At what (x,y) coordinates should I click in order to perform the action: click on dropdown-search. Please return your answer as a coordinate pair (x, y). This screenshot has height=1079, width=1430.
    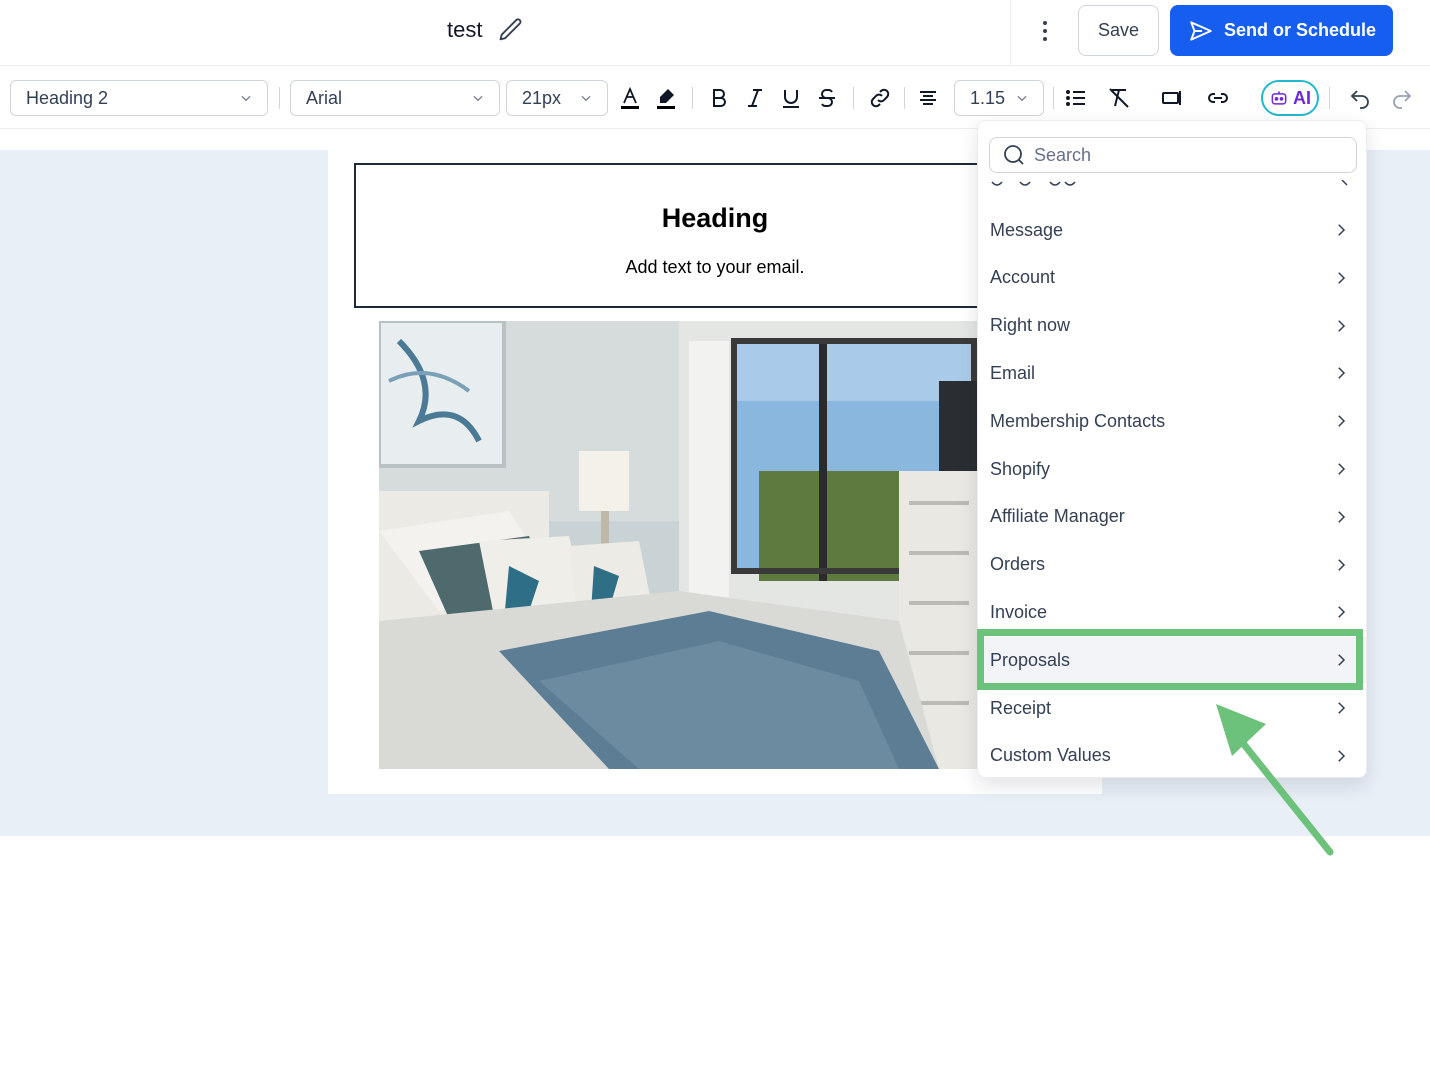
    Looking at the image, I should click on (1173, 155).